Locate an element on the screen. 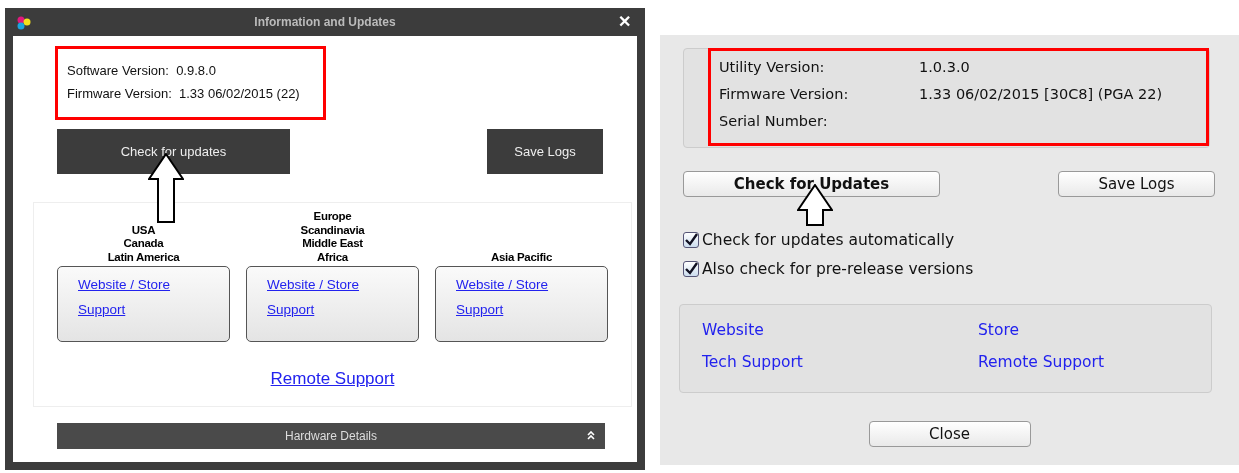 The height and width of the screenshot is (473, 1239). store-link: Store is located at coordinates (998, 330).